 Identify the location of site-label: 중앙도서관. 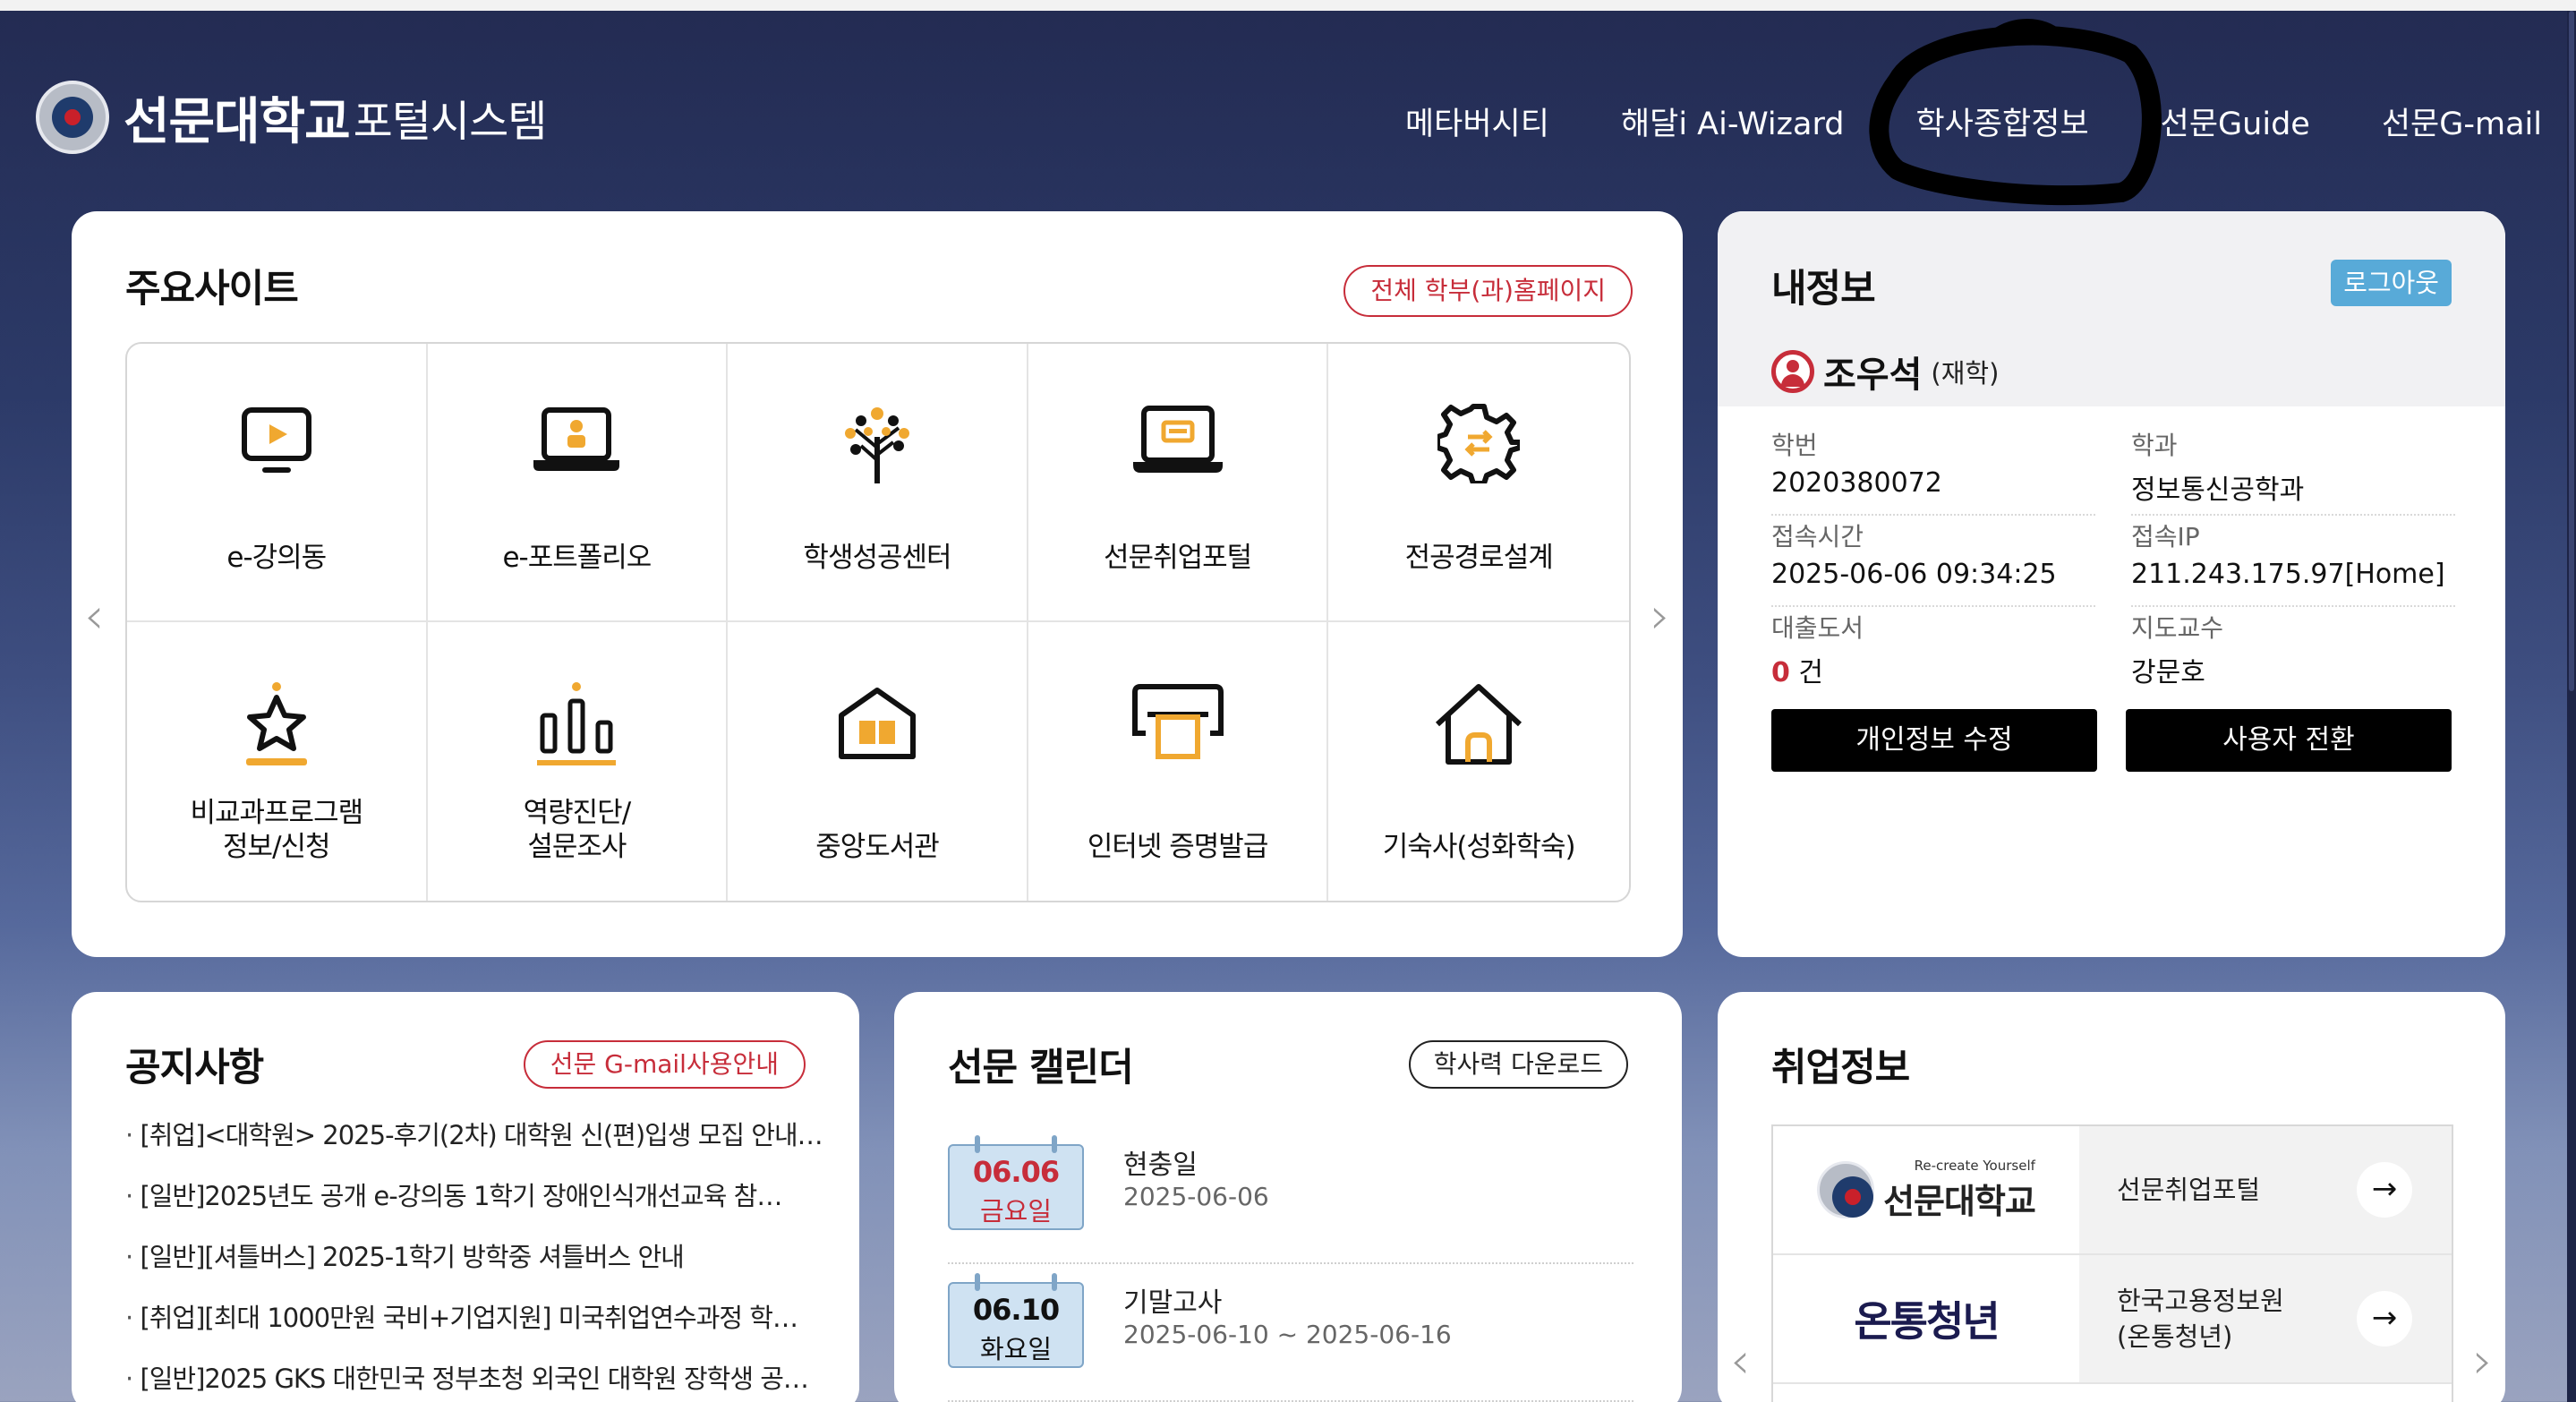
(877, 847).